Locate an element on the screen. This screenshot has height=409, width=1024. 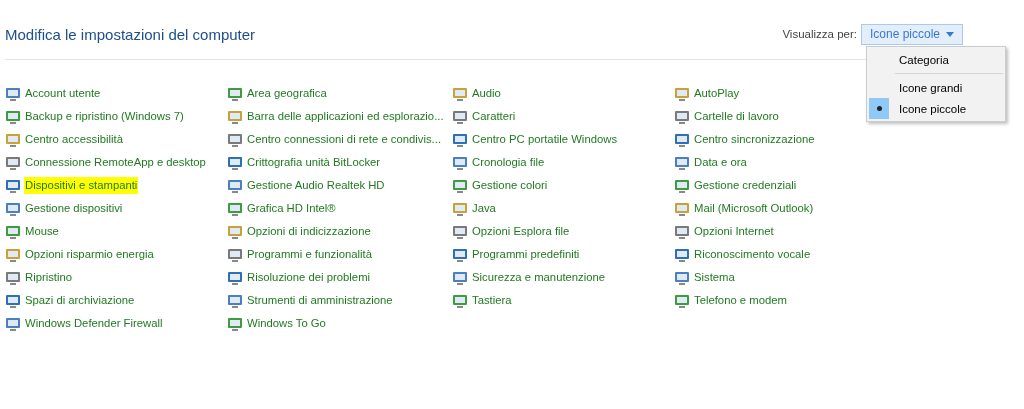
control-panel-link: Windows To Go is located at coordinates (286, 323).